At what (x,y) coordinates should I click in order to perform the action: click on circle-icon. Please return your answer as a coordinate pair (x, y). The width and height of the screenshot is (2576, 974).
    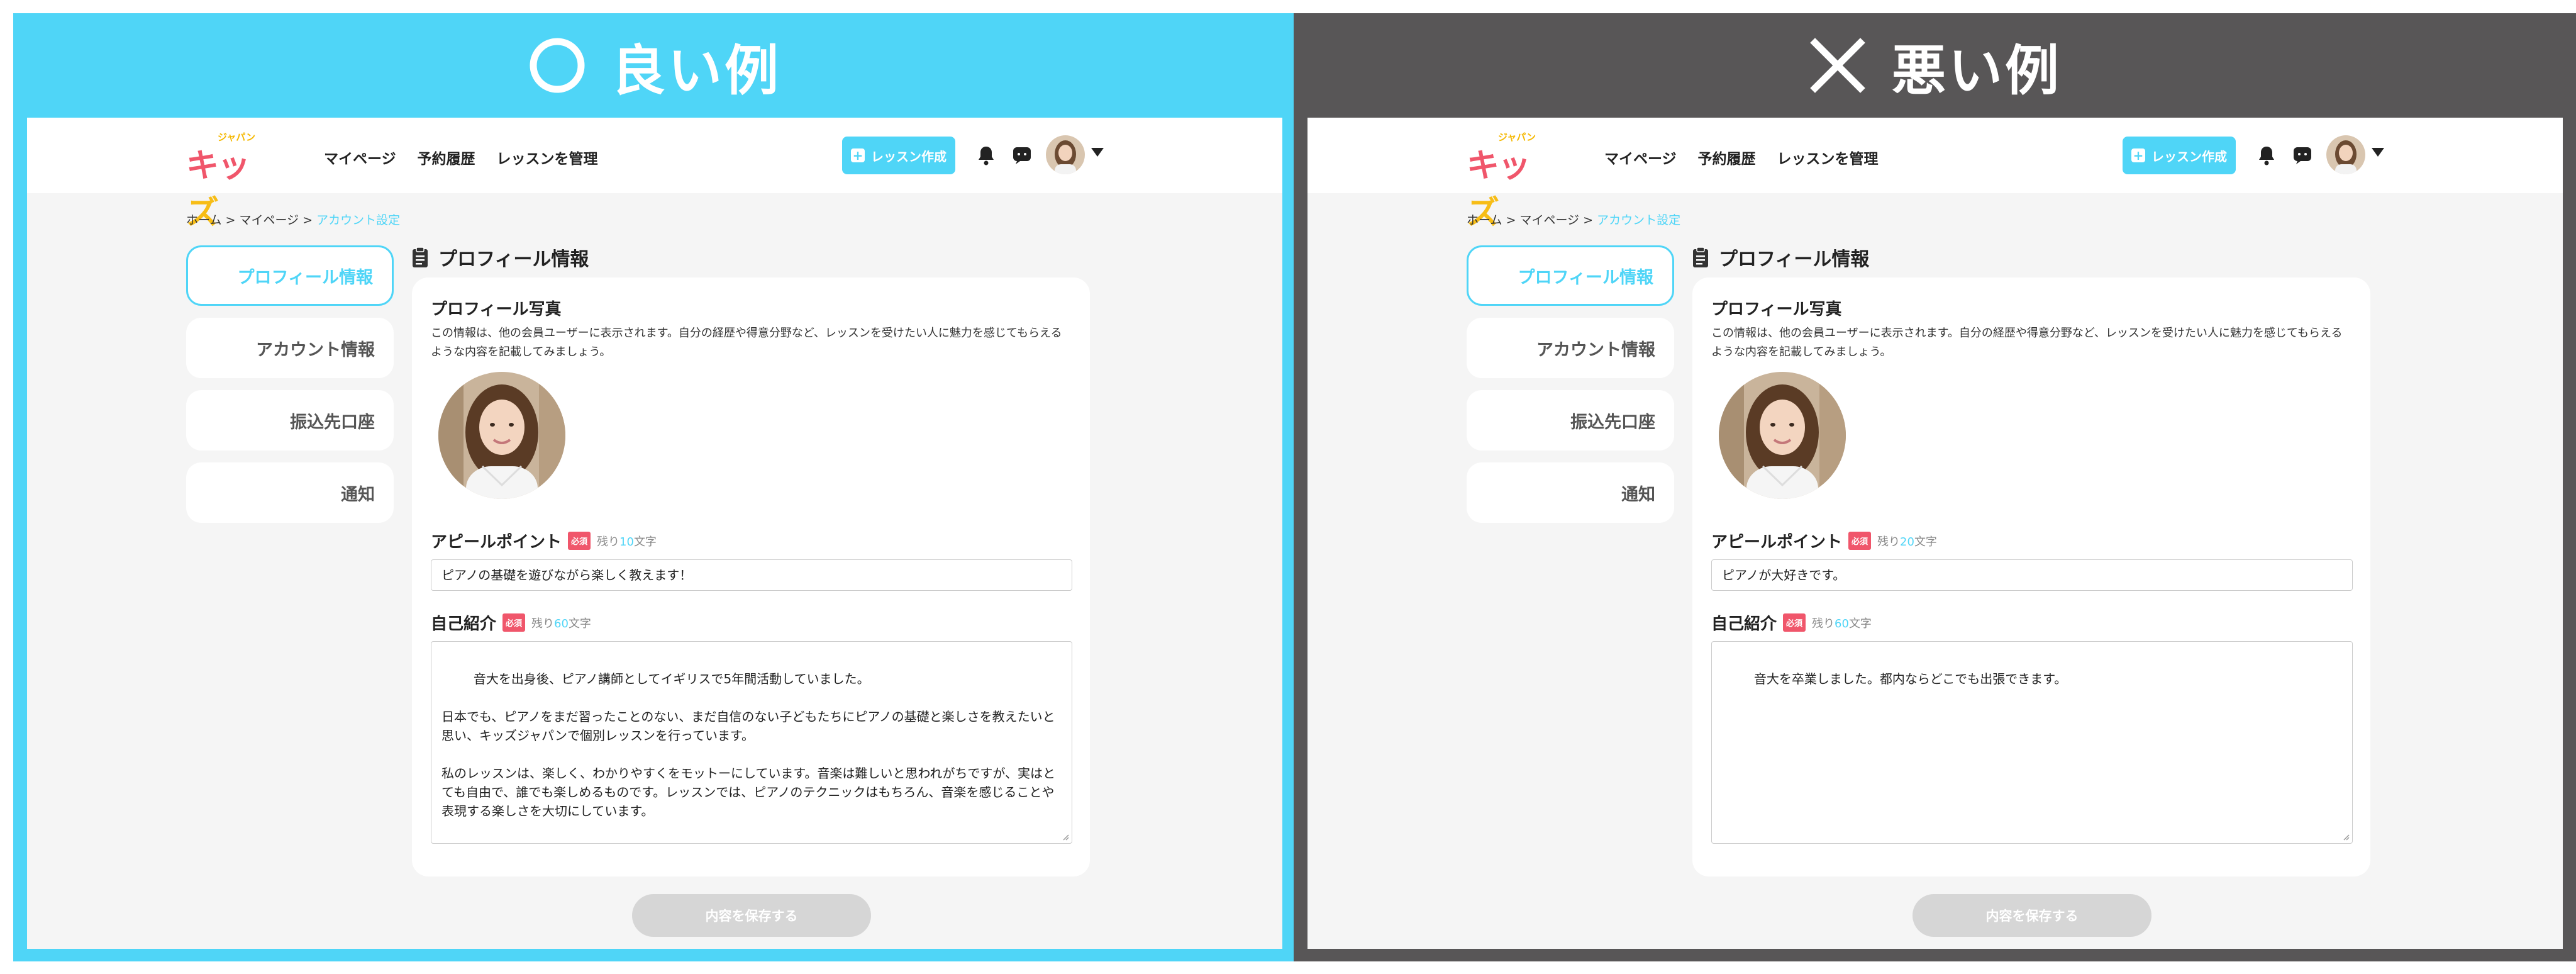
    Looking at the image, I should click on (557, 65).